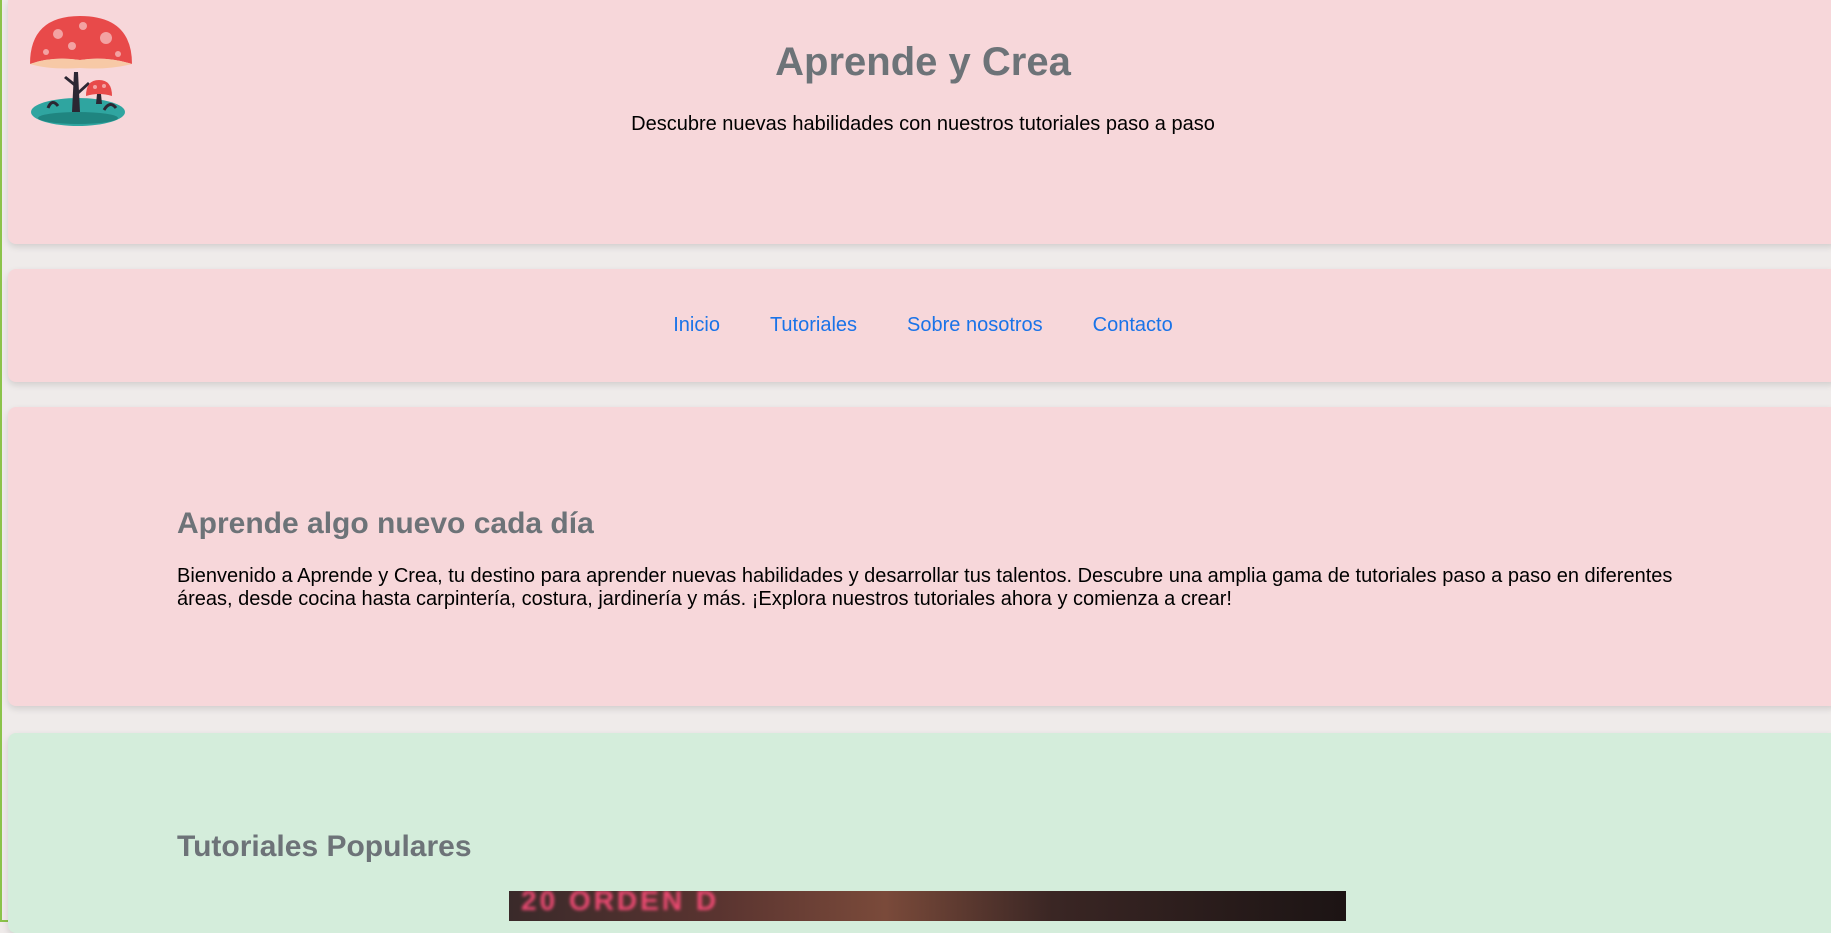 This screenshot has width=1831, height=933. I want to click on nav-link-inicio: Inicio, so click(696, 325).